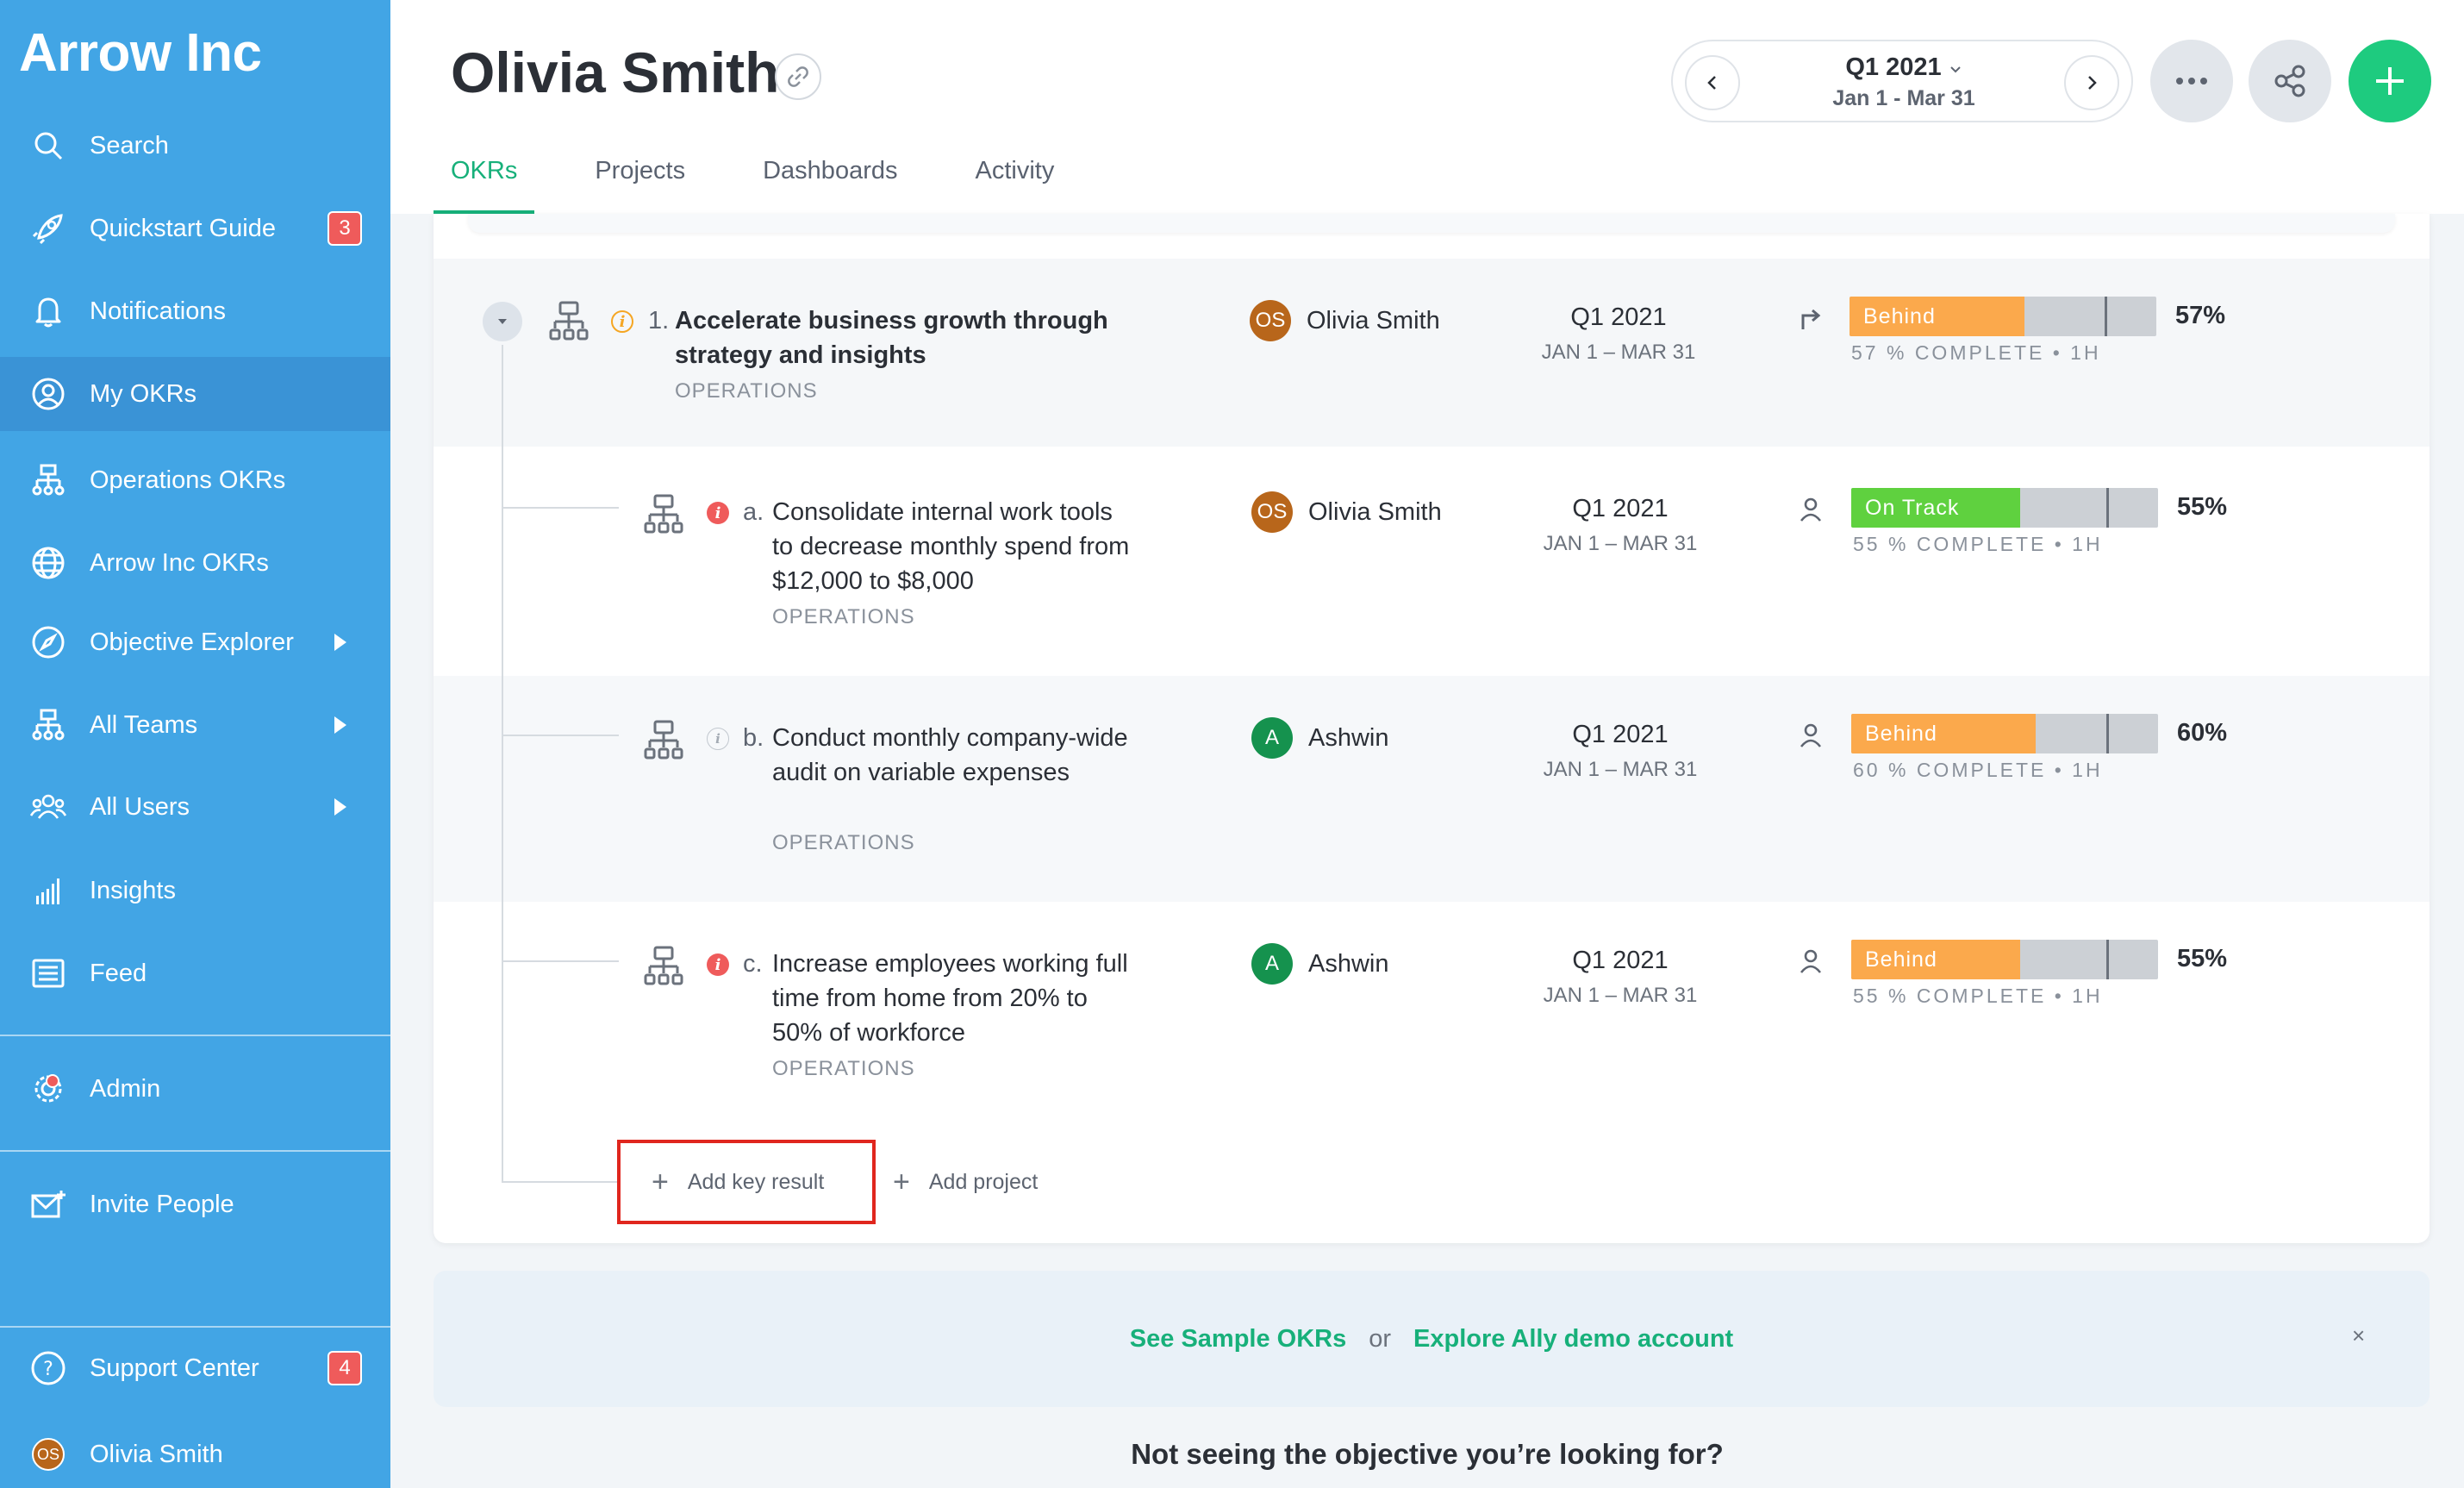 The width and height of the screenshot is (2464, 1488). What do you see at coordinates (615, 72) in the screenshot?
I see `page-title: Olivia Smith` at bounding box center [615, 72].